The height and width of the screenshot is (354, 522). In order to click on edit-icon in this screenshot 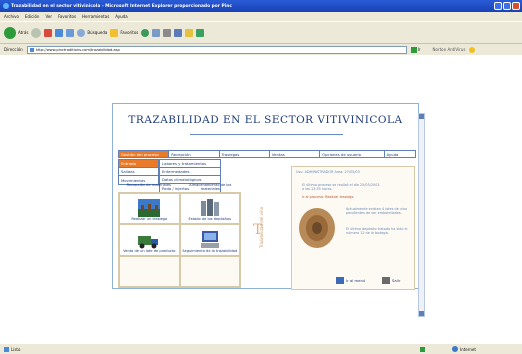, I will do `click(178, 32)`.